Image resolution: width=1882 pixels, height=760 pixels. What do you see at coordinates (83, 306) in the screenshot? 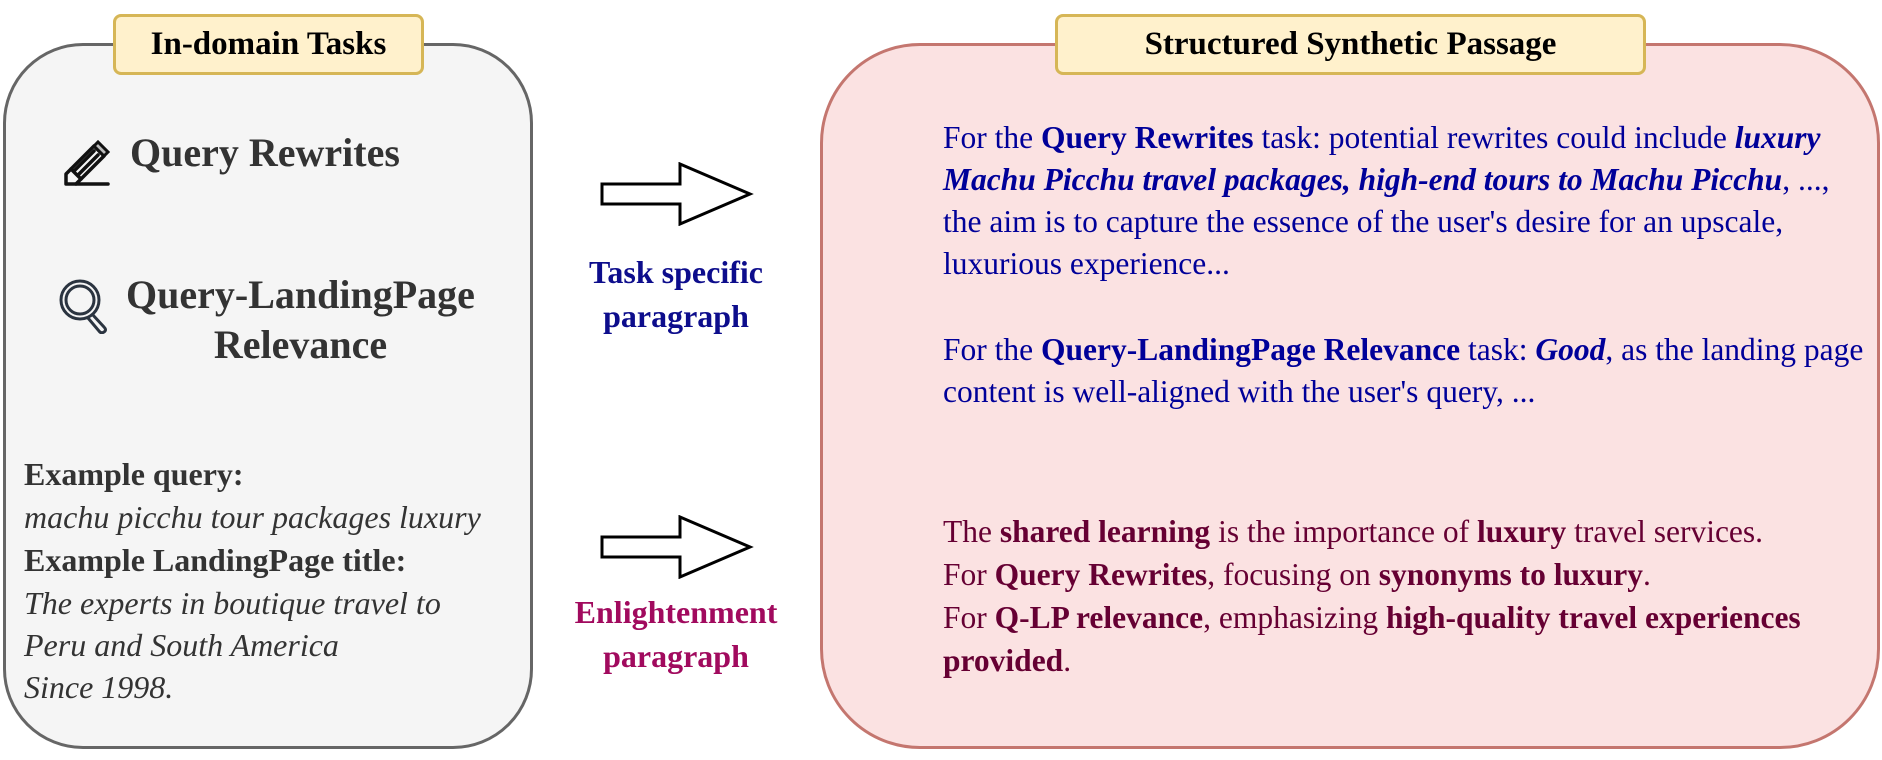
I see `search-icon` at bounding box center [83, 306].